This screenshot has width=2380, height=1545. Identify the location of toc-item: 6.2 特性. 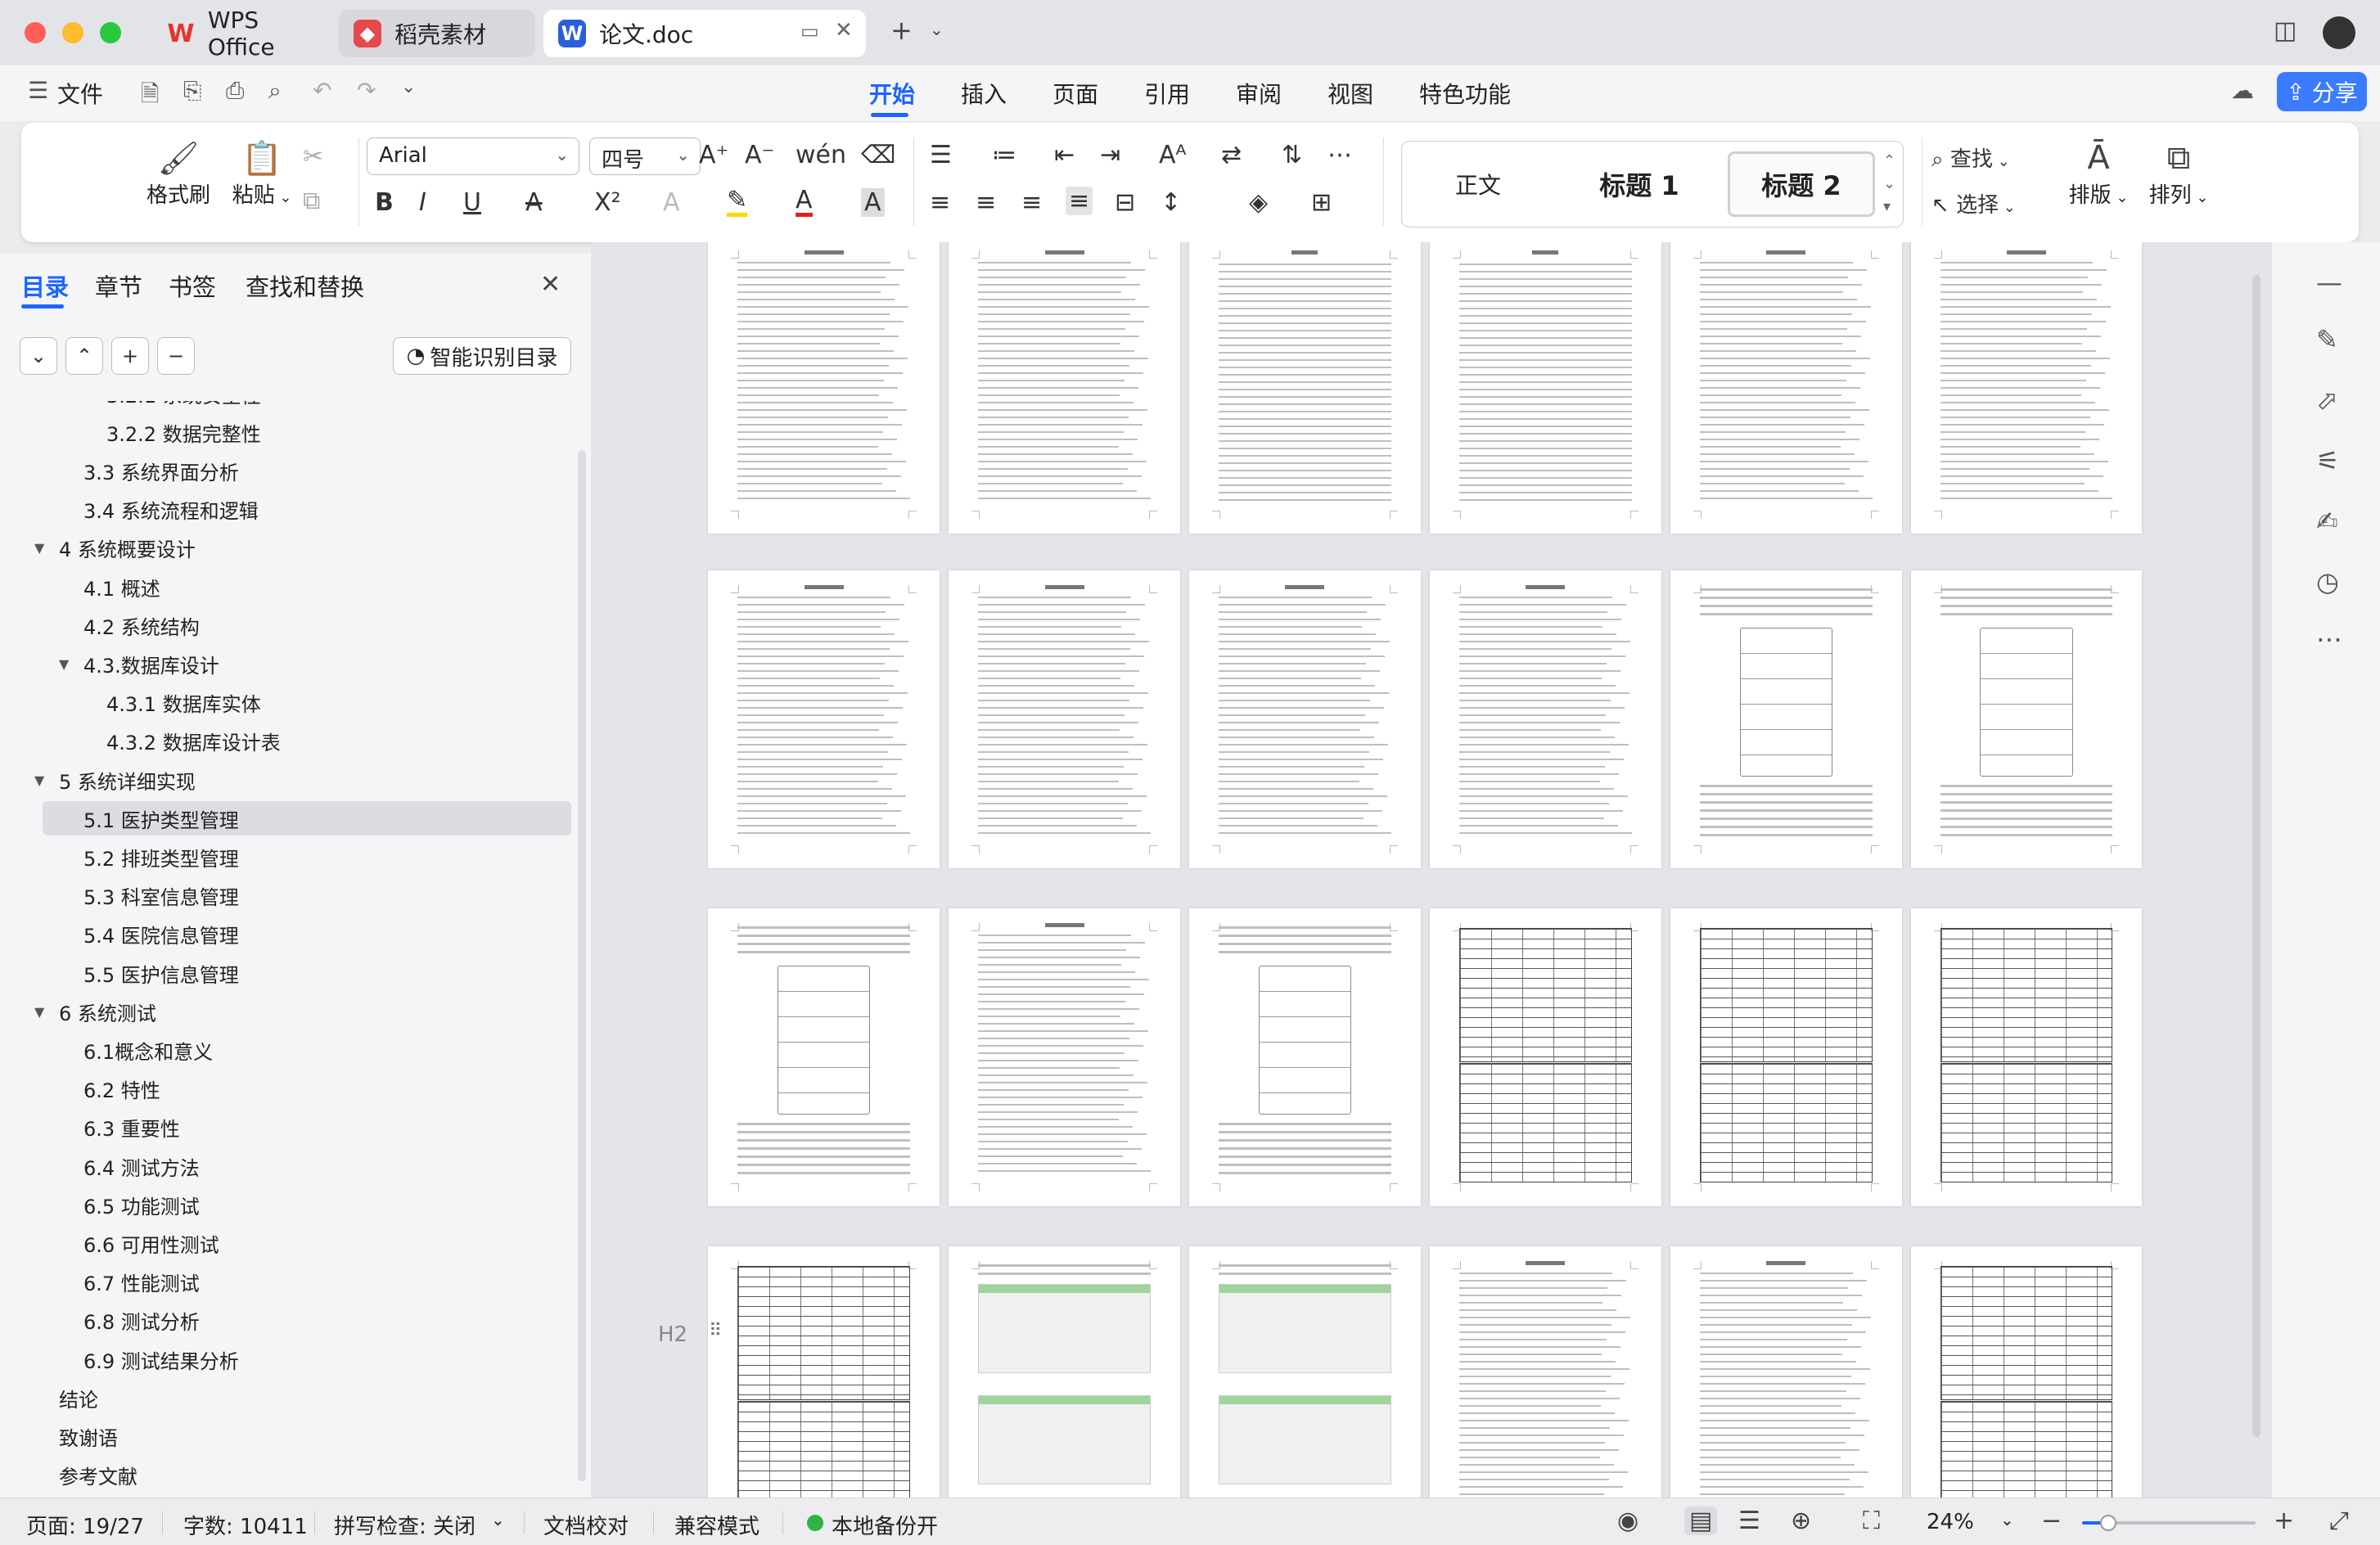
(285, 1089).